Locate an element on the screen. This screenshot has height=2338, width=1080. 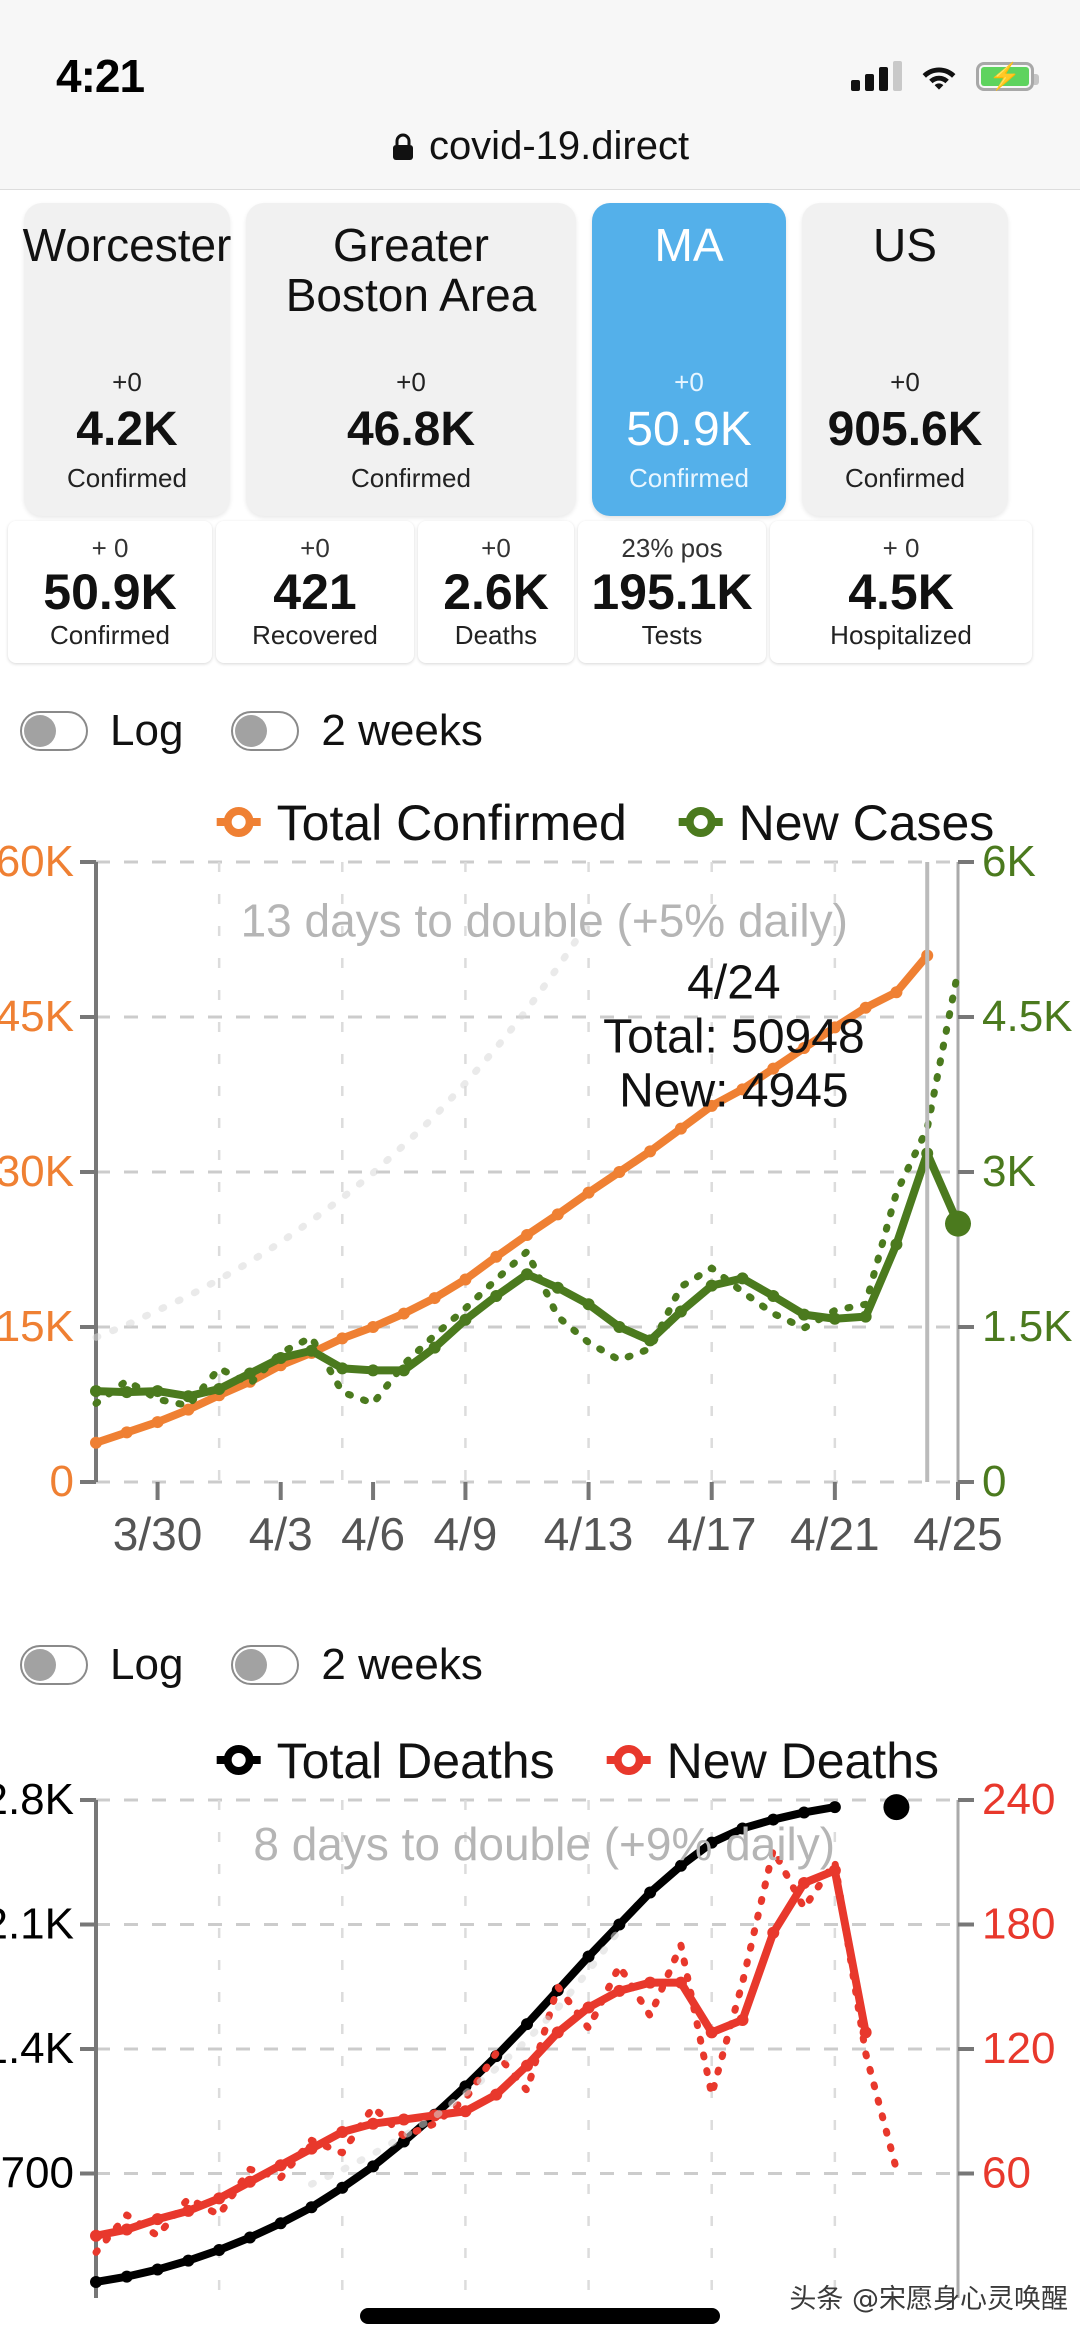
svg-text: 8 days to double (+9% daily) is located at coordinates (544, 1844).